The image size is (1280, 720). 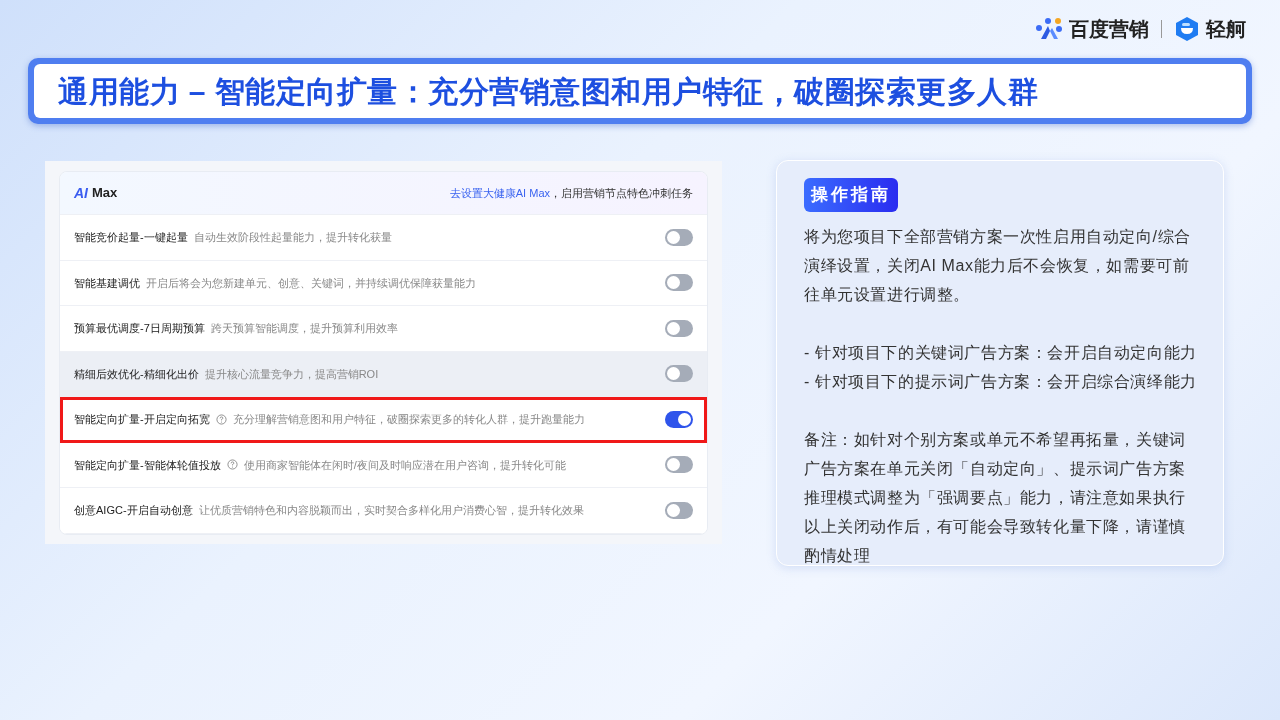 What do you see at coordinates (147, 465) in the screenshot?
I see `setting-title: 智能定向扩量-智能体轮值投放` at bounding box center [147, 465].